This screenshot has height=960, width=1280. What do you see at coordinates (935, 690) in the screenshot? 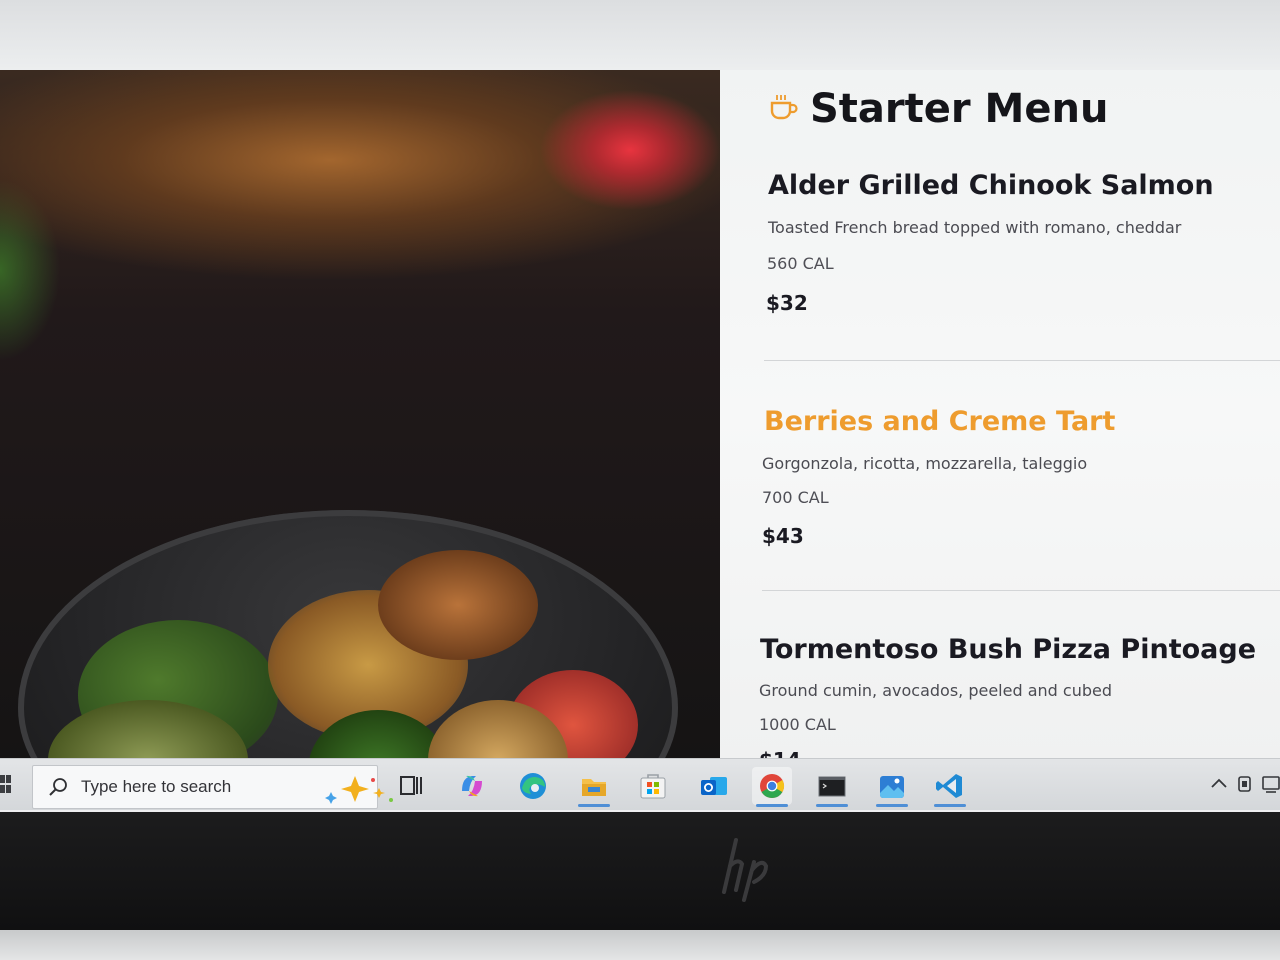
I see `menu-item-description: Ground cumin, avocados, peeled and cubed` at bounding box center [935, 690].